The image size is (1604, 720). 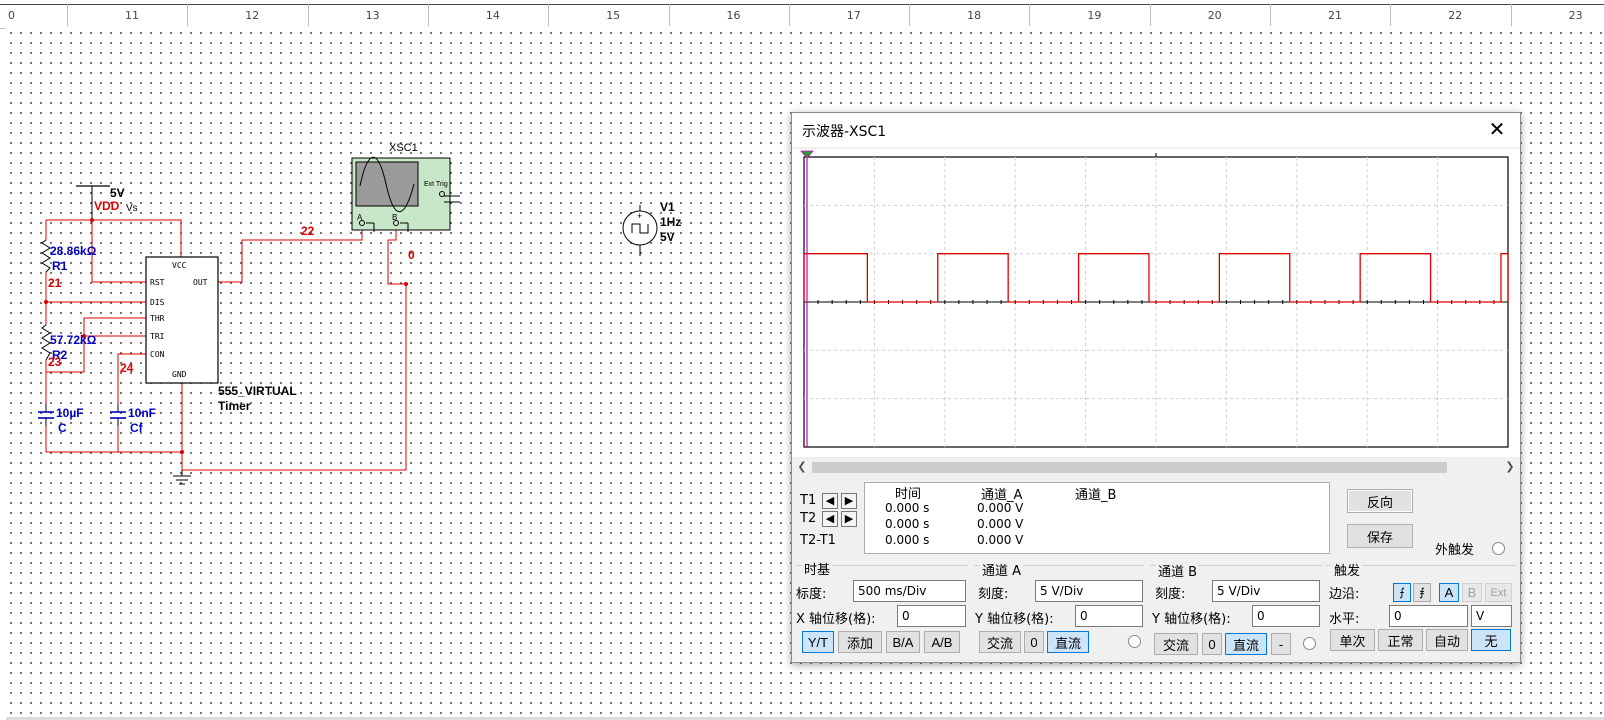 What do you see at coordinates (55, 362) in the screenshot?
I see `net-23-label: 23` at bounding box center [55, 362].